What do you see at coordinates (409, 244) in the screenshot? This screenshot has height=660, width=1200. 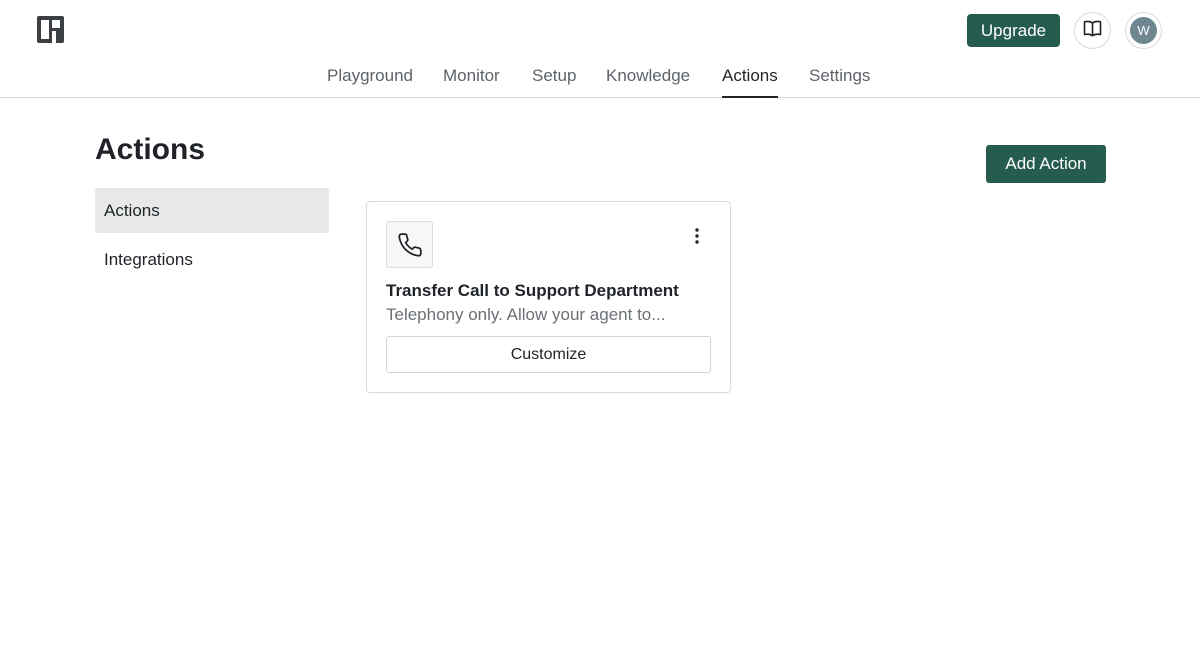 I see `phone-icon` at bounding box center [409, 244].